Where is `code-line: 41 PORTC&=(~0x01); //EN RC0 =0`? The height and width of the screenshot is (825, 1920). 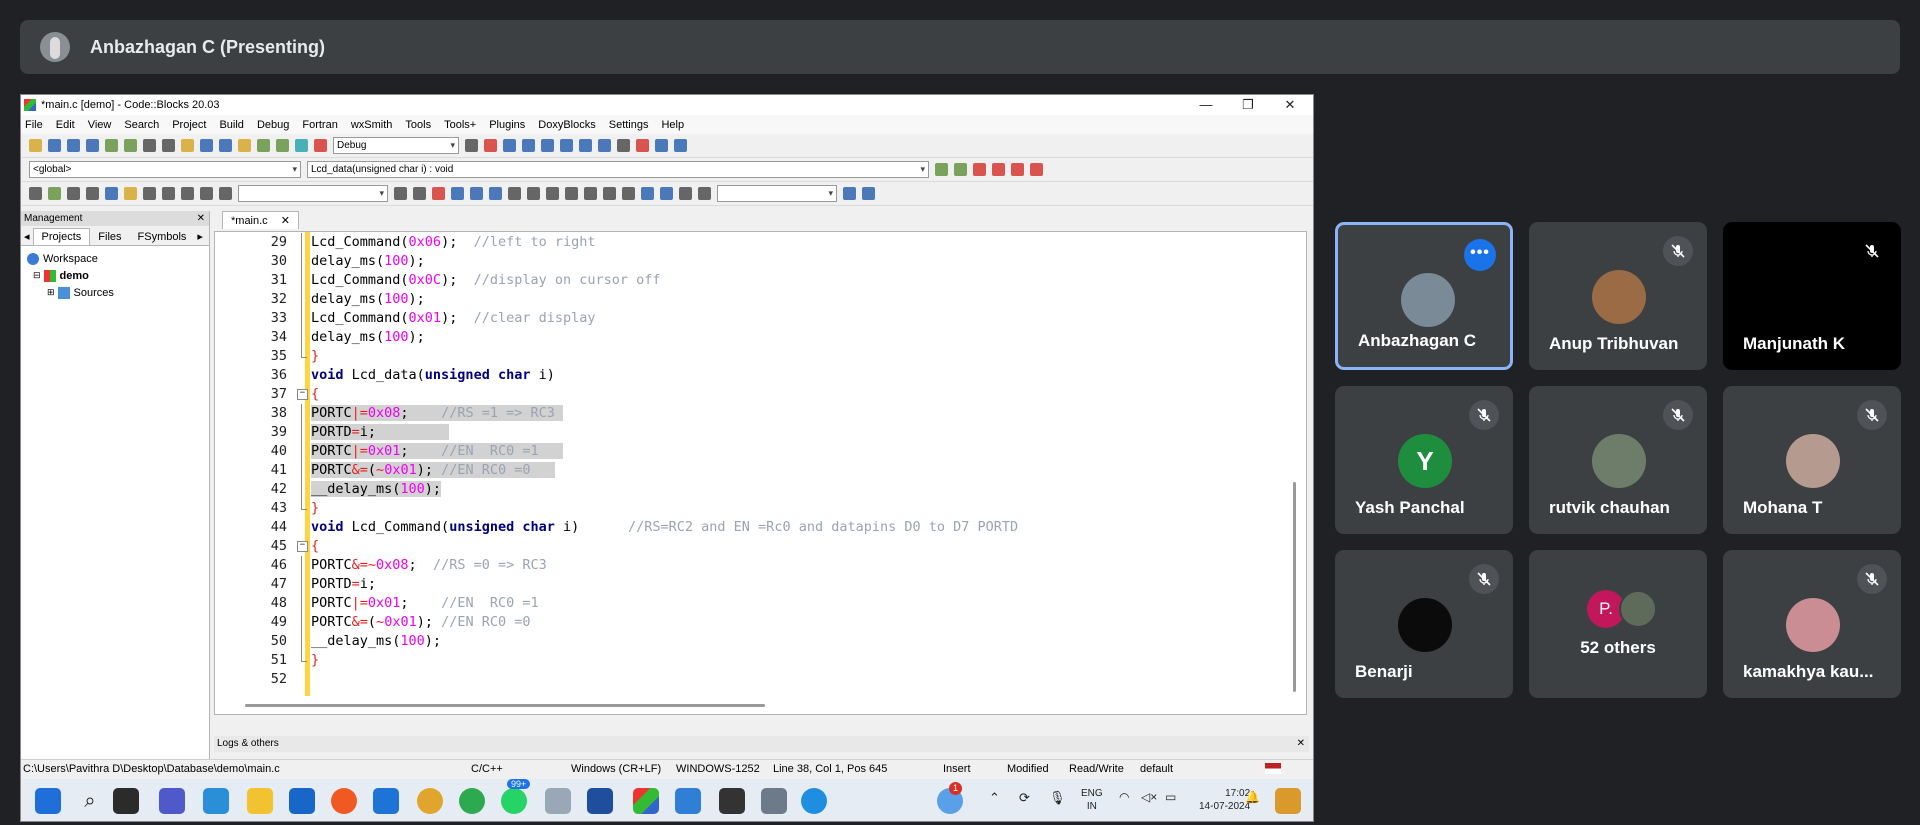 code-line: 41 PORTC&=(~0x01); //EN RC0 =0 is located at coordinates (786, 470).